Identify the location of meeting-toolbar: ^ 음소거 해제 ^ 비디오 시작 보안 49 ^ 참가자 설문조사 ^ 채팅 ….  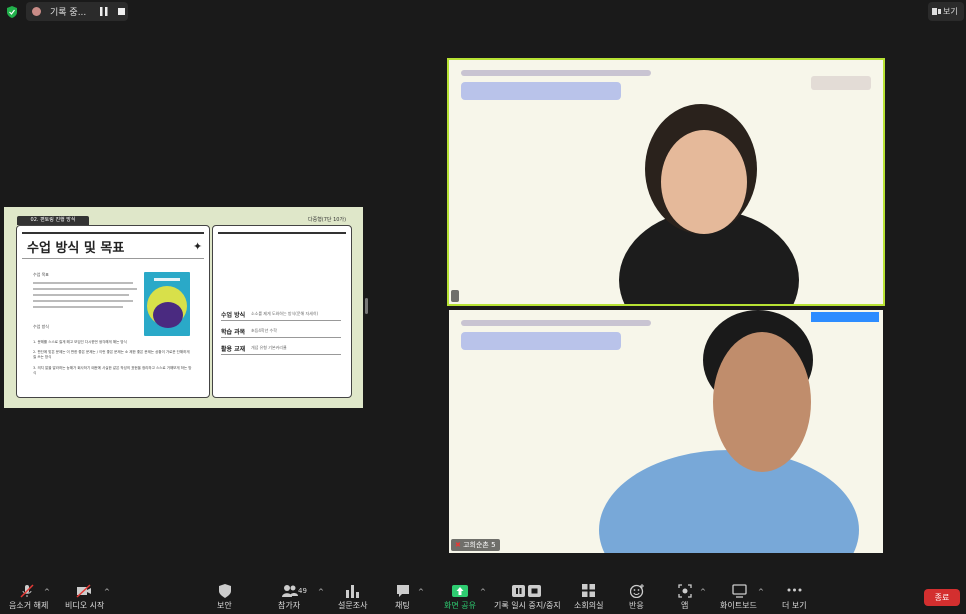
(483, 596).